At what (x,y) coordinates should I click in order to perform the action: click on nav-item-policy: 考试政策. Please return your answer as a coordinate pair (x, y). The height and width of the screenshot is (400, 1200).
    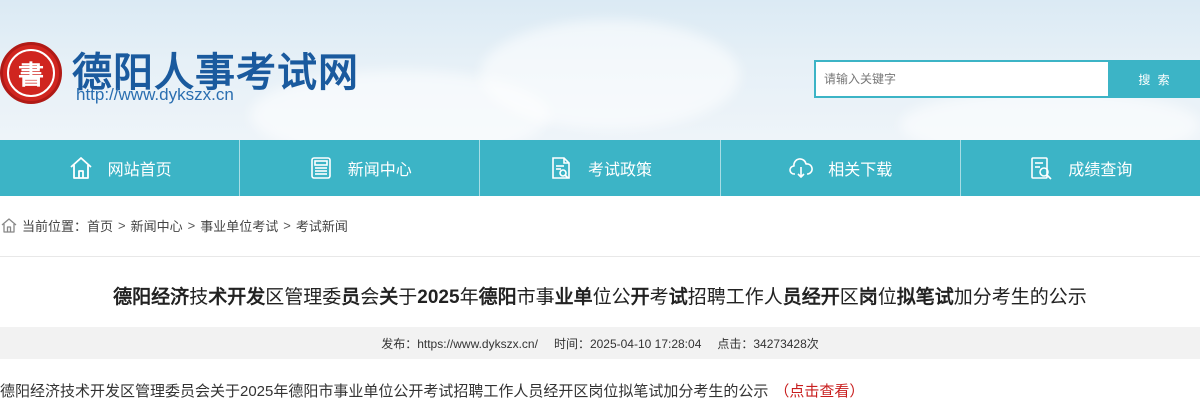
    Looking at the image, I should click on (600, 168).